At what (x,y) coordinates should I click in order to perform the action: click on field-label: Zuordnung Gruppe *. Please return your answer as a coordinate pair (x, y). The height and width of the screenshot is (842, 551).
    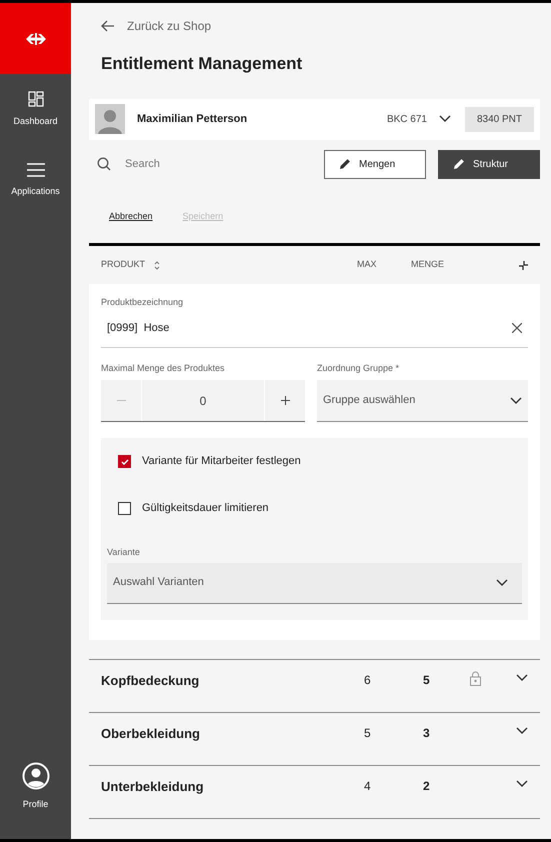
    Looking at the image, I should click on (358, 368).